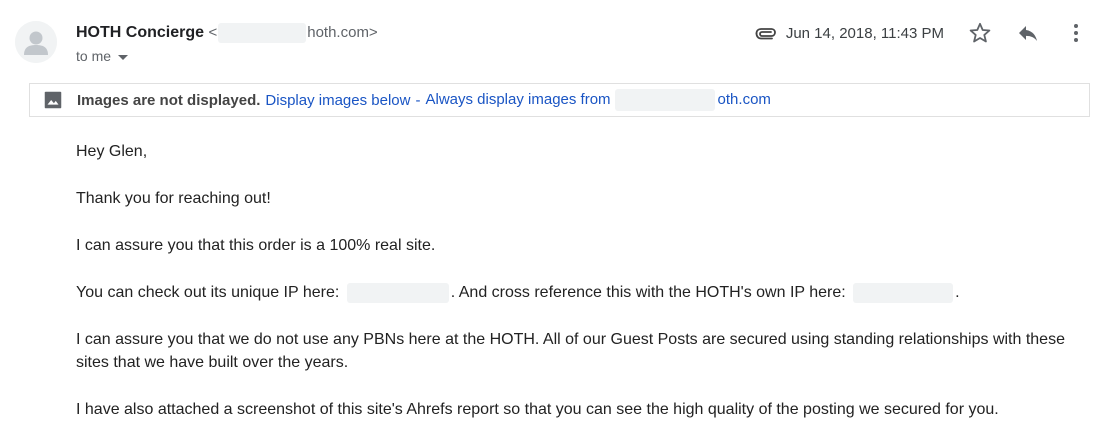 The image size is (1100, 431). I want to click on person-avatar-icon, so click(36, 42).